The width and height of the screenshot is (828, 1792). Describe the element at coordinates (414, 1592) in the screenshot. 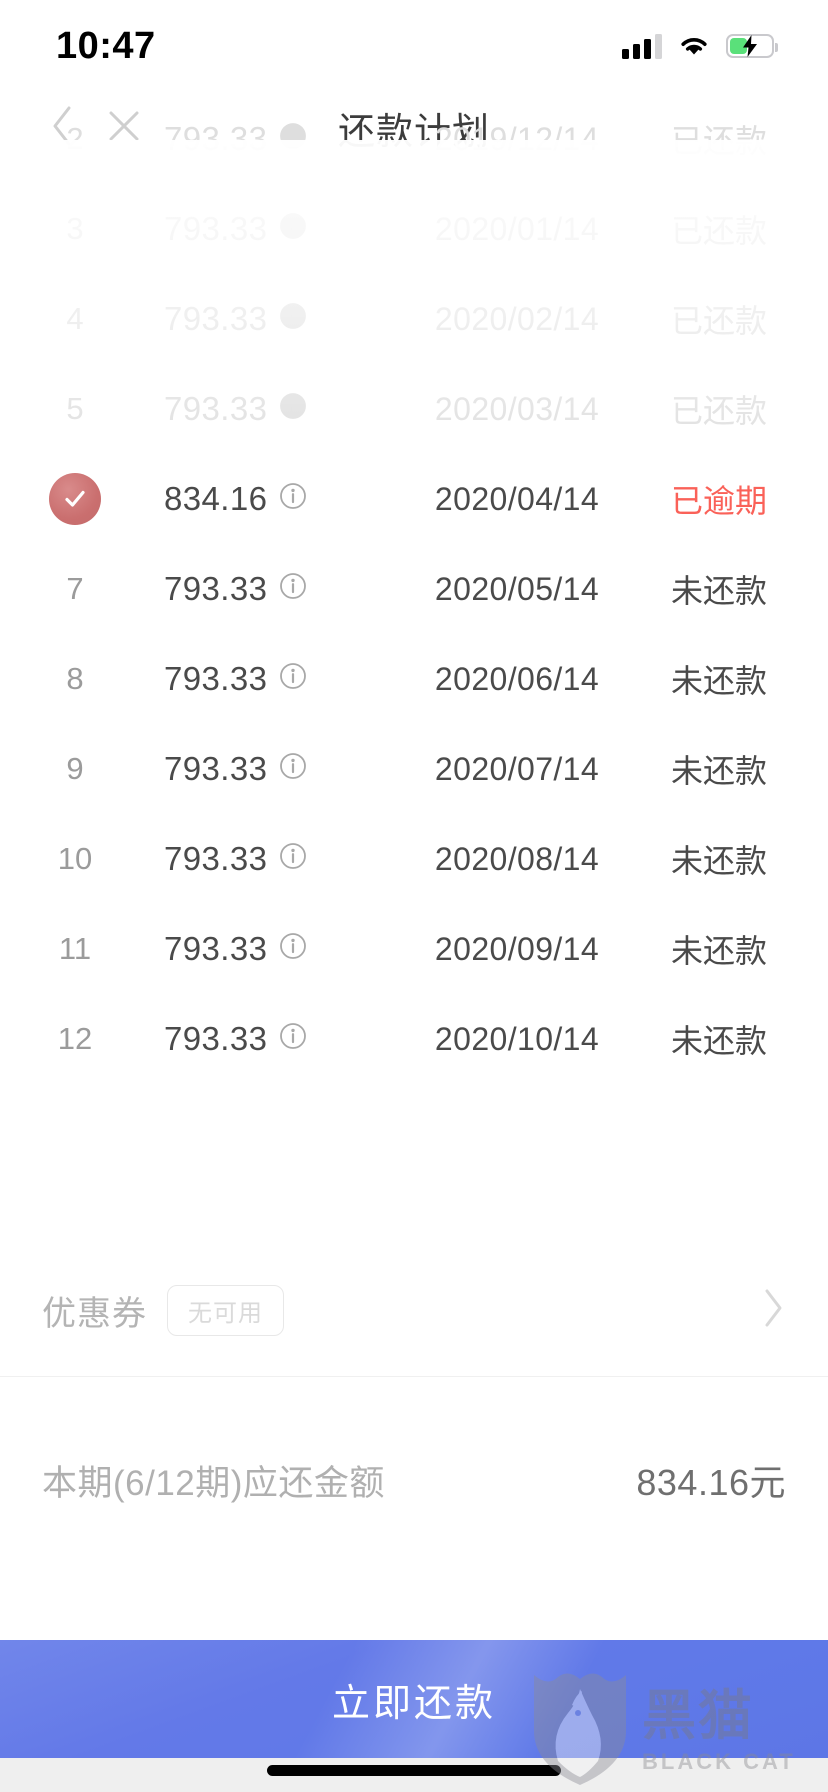

I see `bottom-spacer` at that location.